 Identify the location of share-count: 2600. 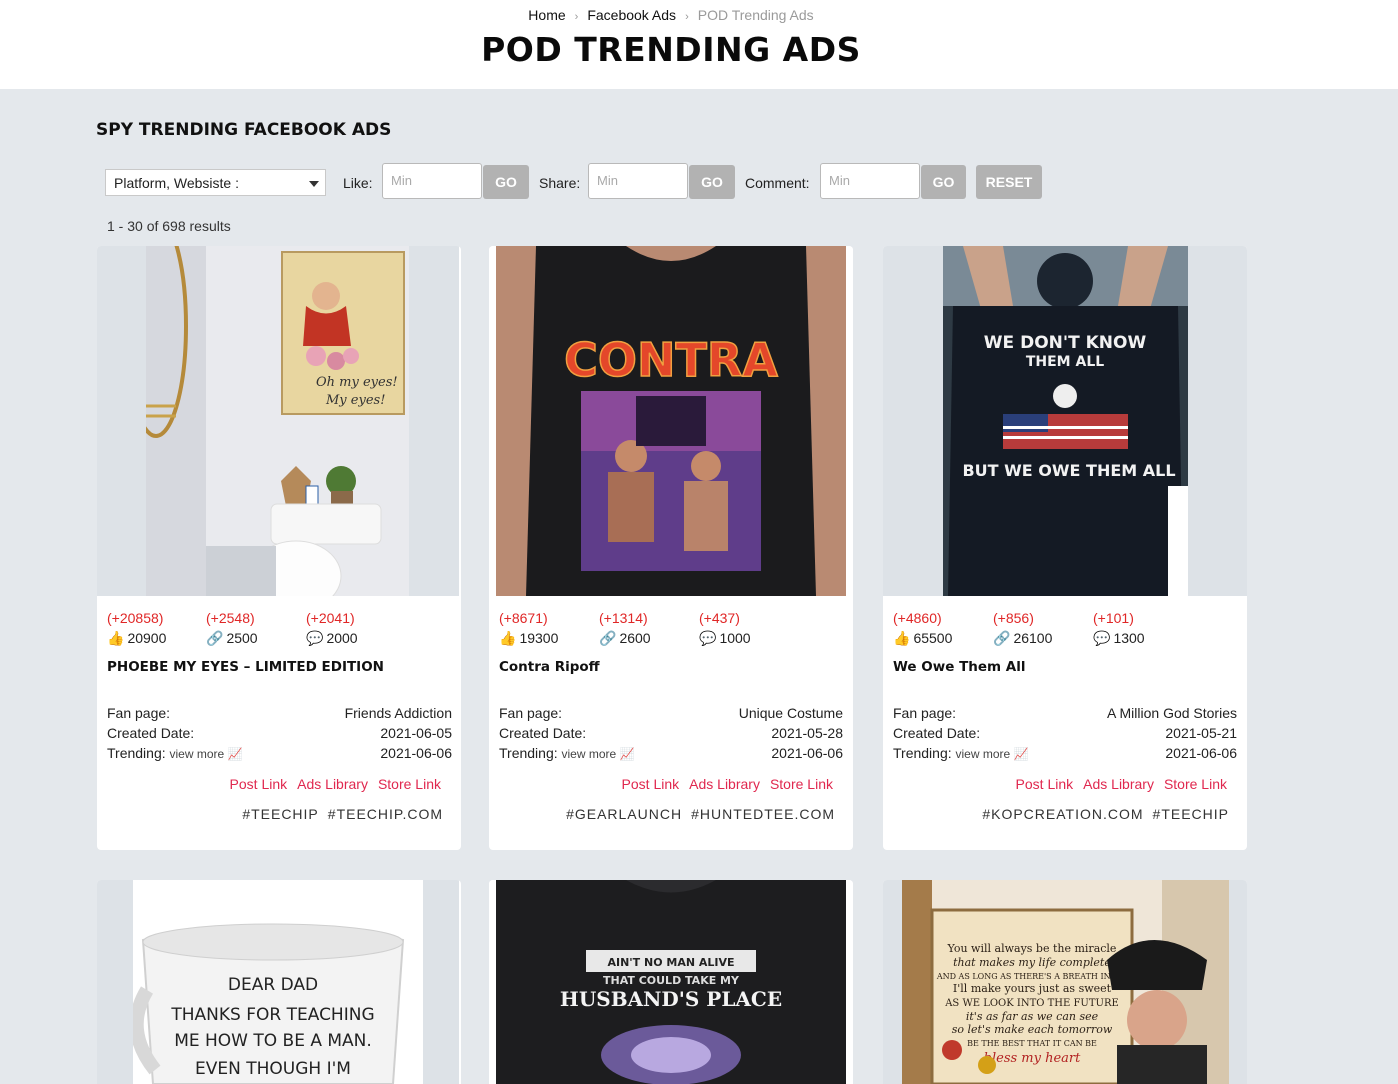
(635, 638).